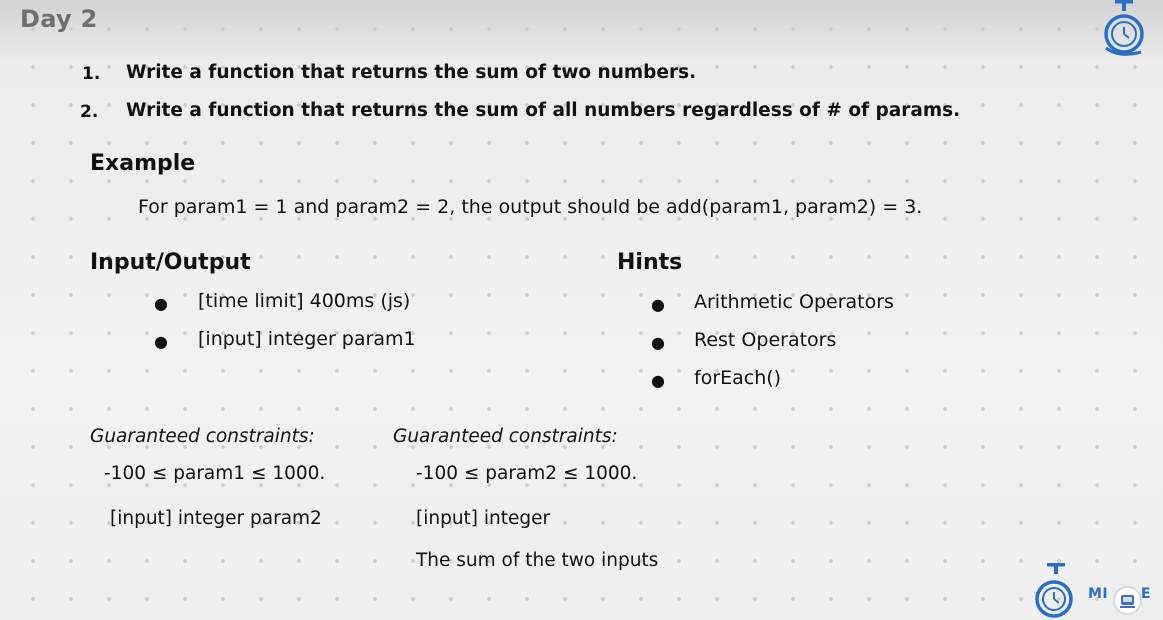 The width and height of the screenshot is (1163, 620). Describe the element at coordinates (650, 262) in the screenshot. I see `hints-heading: Hints` at that location.